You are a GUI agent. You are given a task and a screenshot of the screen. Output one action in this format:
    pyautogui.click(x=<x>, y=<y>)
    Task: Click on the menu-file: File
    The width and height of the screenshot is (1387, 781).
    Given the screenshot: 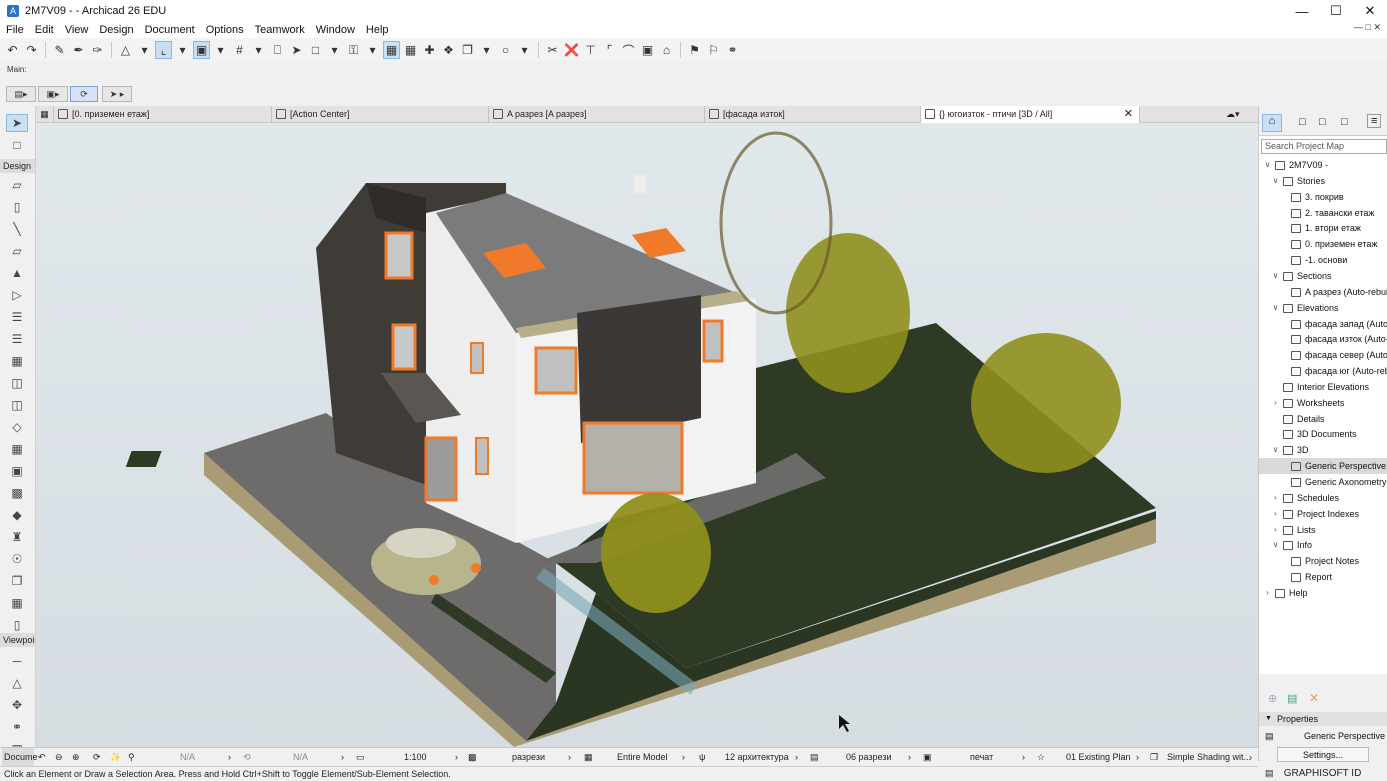 What is the action you would take?
    pyautogui.click(x=14, y=30)
    